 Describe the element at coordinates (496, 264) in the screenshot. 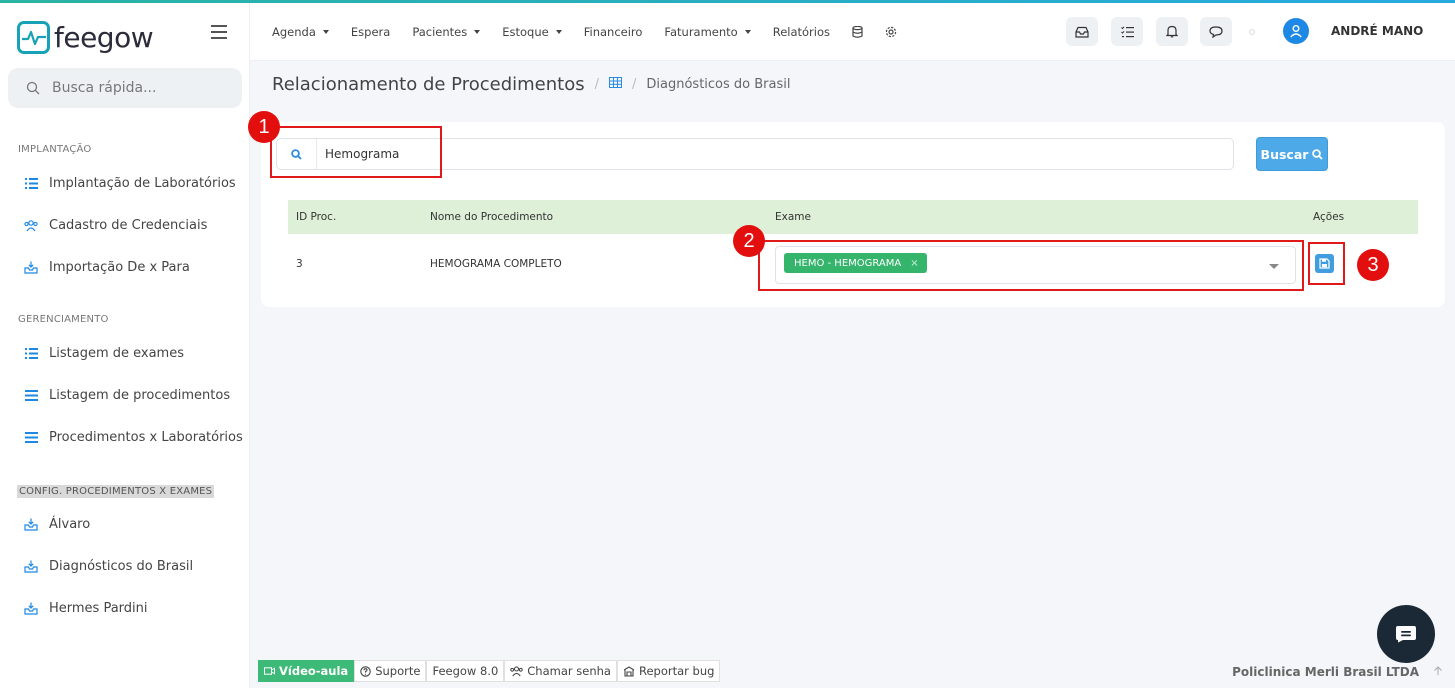

I see `cell-procedure-name: HEMOGRAMA COMPLETO` at that location.